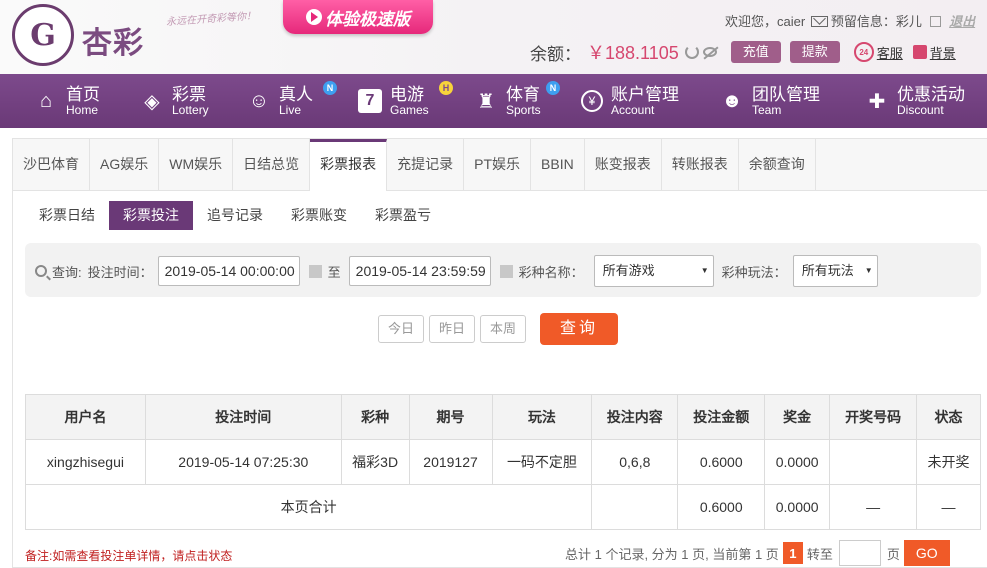  I want to click on nav-label: 账户管理, so click(645, 94).